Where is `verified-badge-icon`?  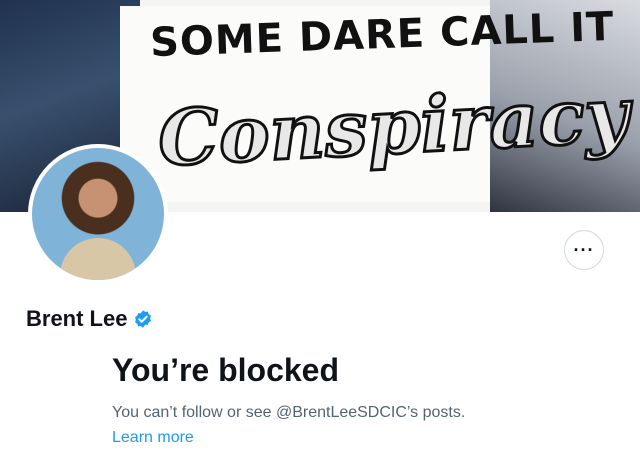
verified-badge-icon is located at coordinates (143, 319).